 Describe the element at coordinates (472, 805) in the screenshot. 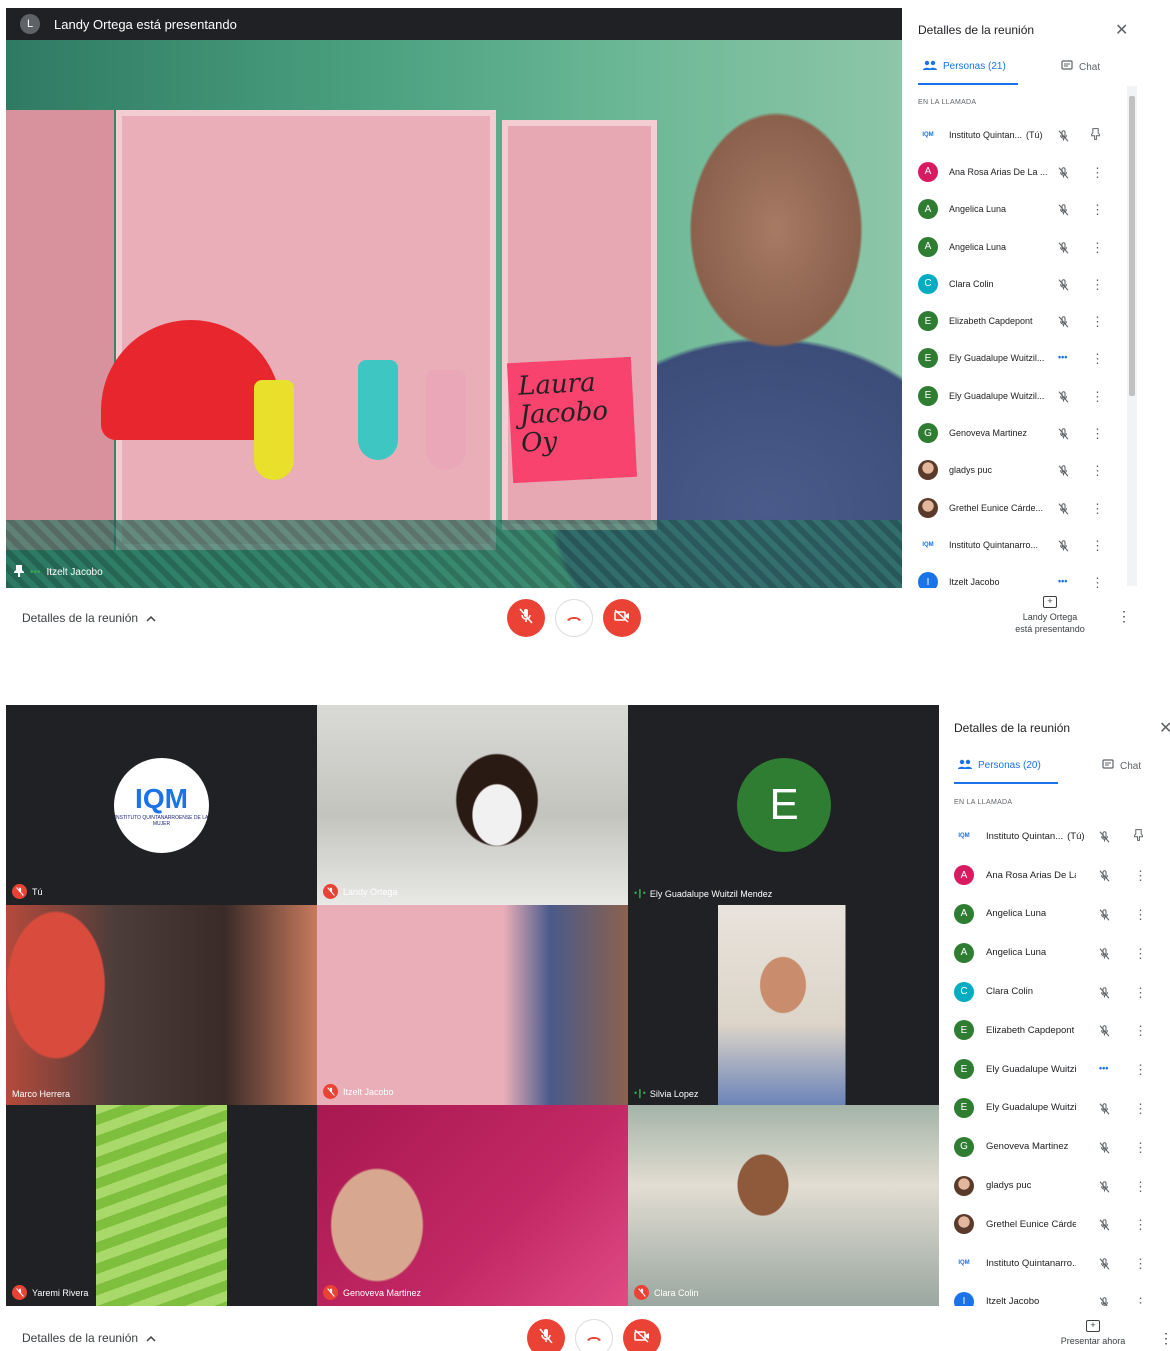

I see `participant-tile: Landy Ortega` at that location.